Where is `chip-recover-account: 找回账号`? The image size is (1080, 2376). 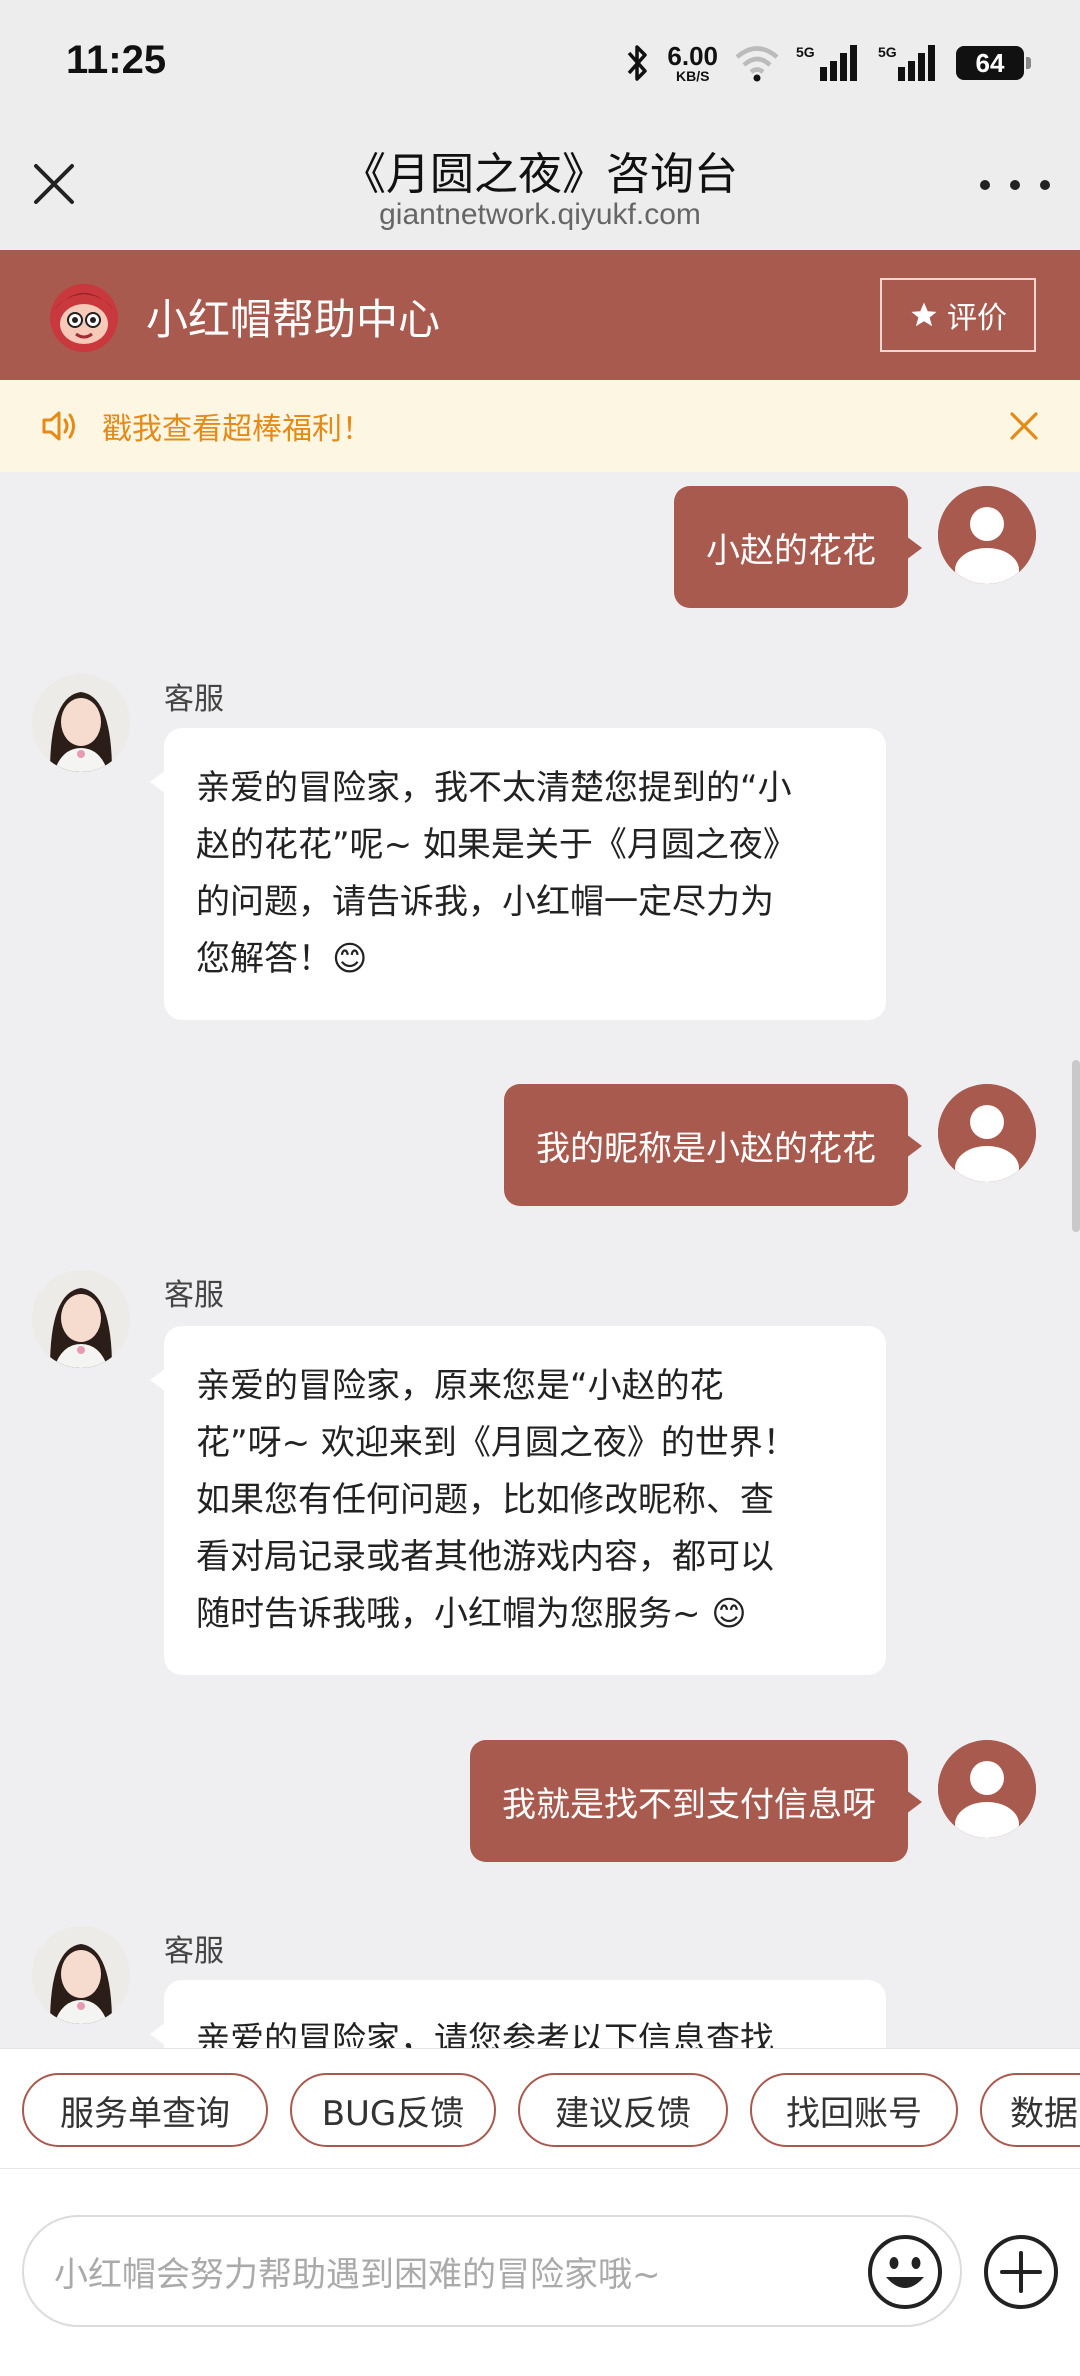
chip-recover-account: 找回账号 is located at coordinates (854, 2110).